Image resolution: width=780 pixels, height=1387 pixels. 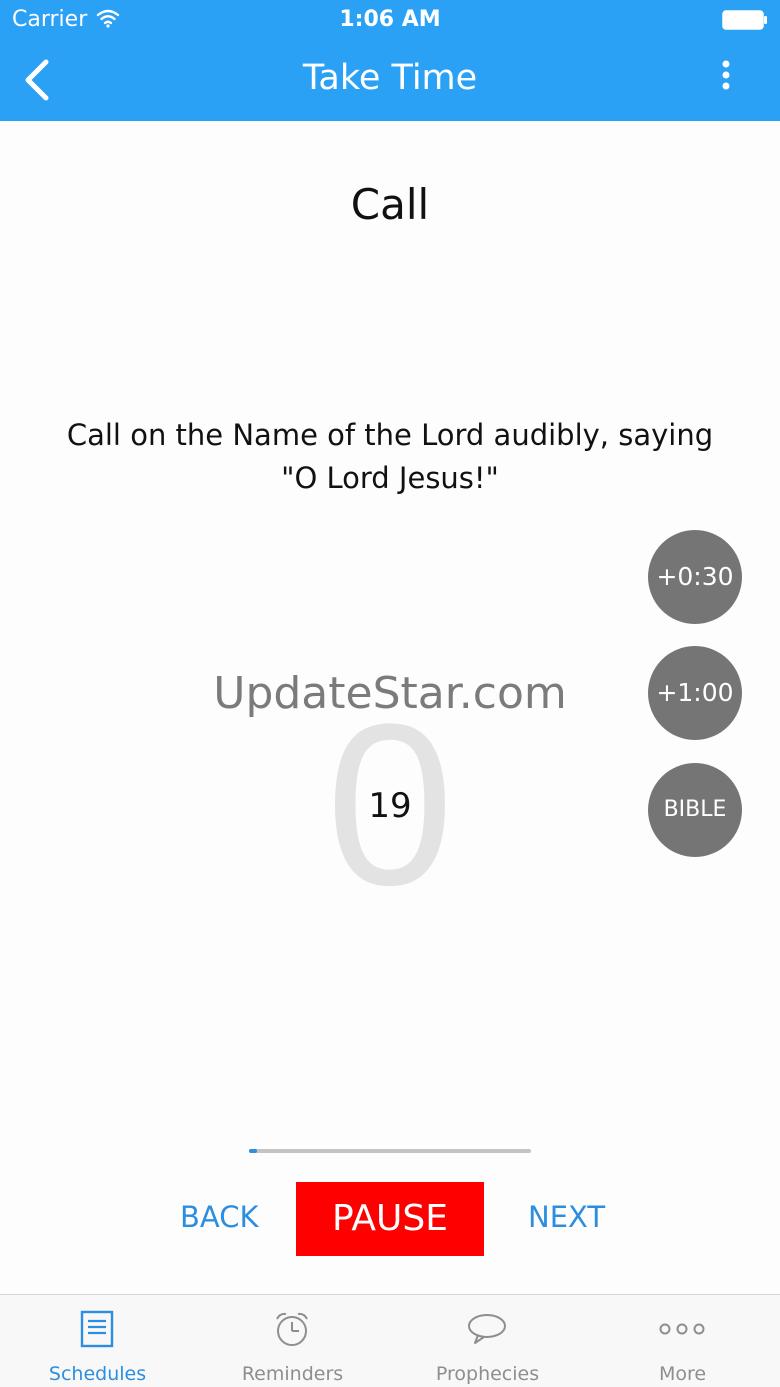 I want to click on instruction-line-2: "O Lord Jesus!", so click(x=390, y=478).